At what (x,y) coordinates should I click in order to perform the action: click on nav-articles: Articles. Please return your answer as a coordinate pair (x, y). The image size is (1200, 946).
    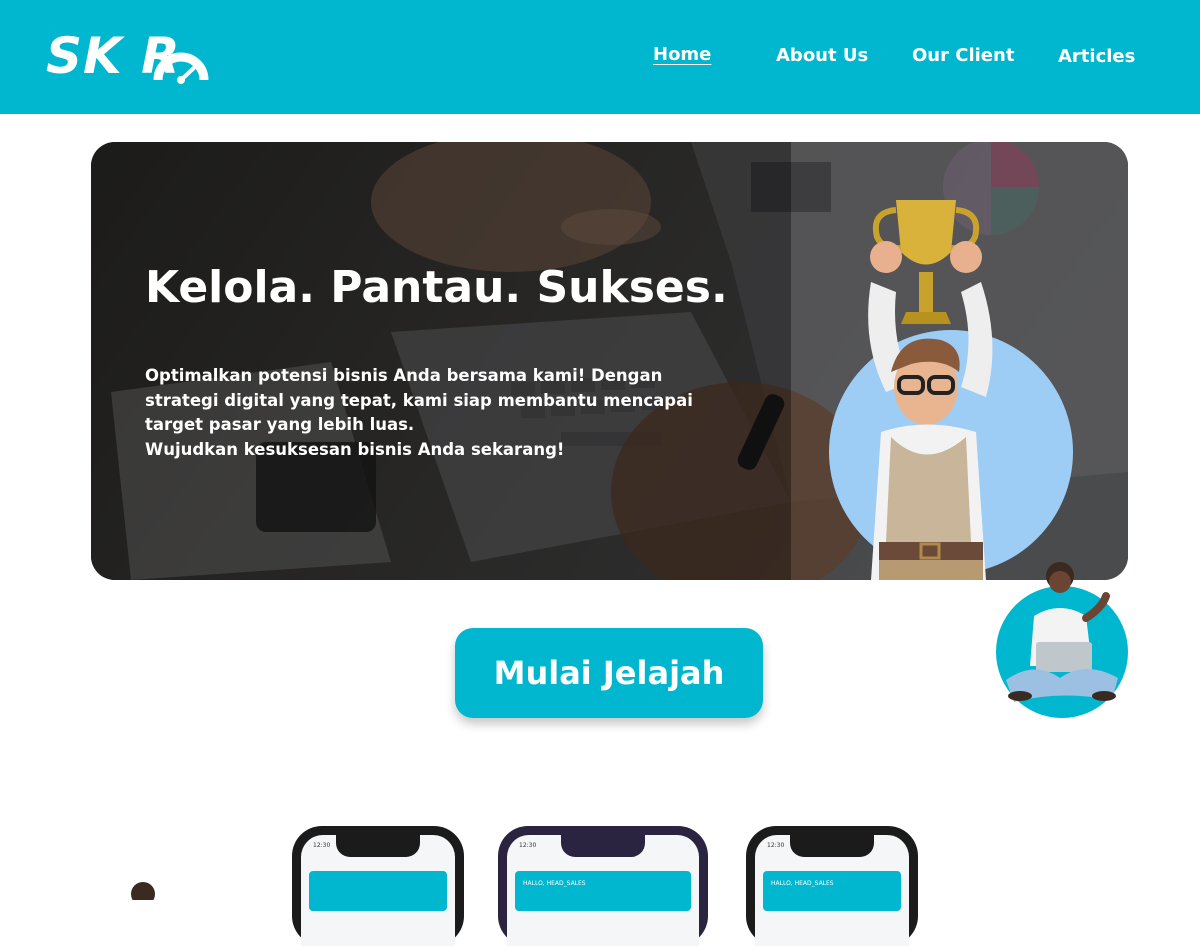
    Looking at the image, I should click on (1096, 56).